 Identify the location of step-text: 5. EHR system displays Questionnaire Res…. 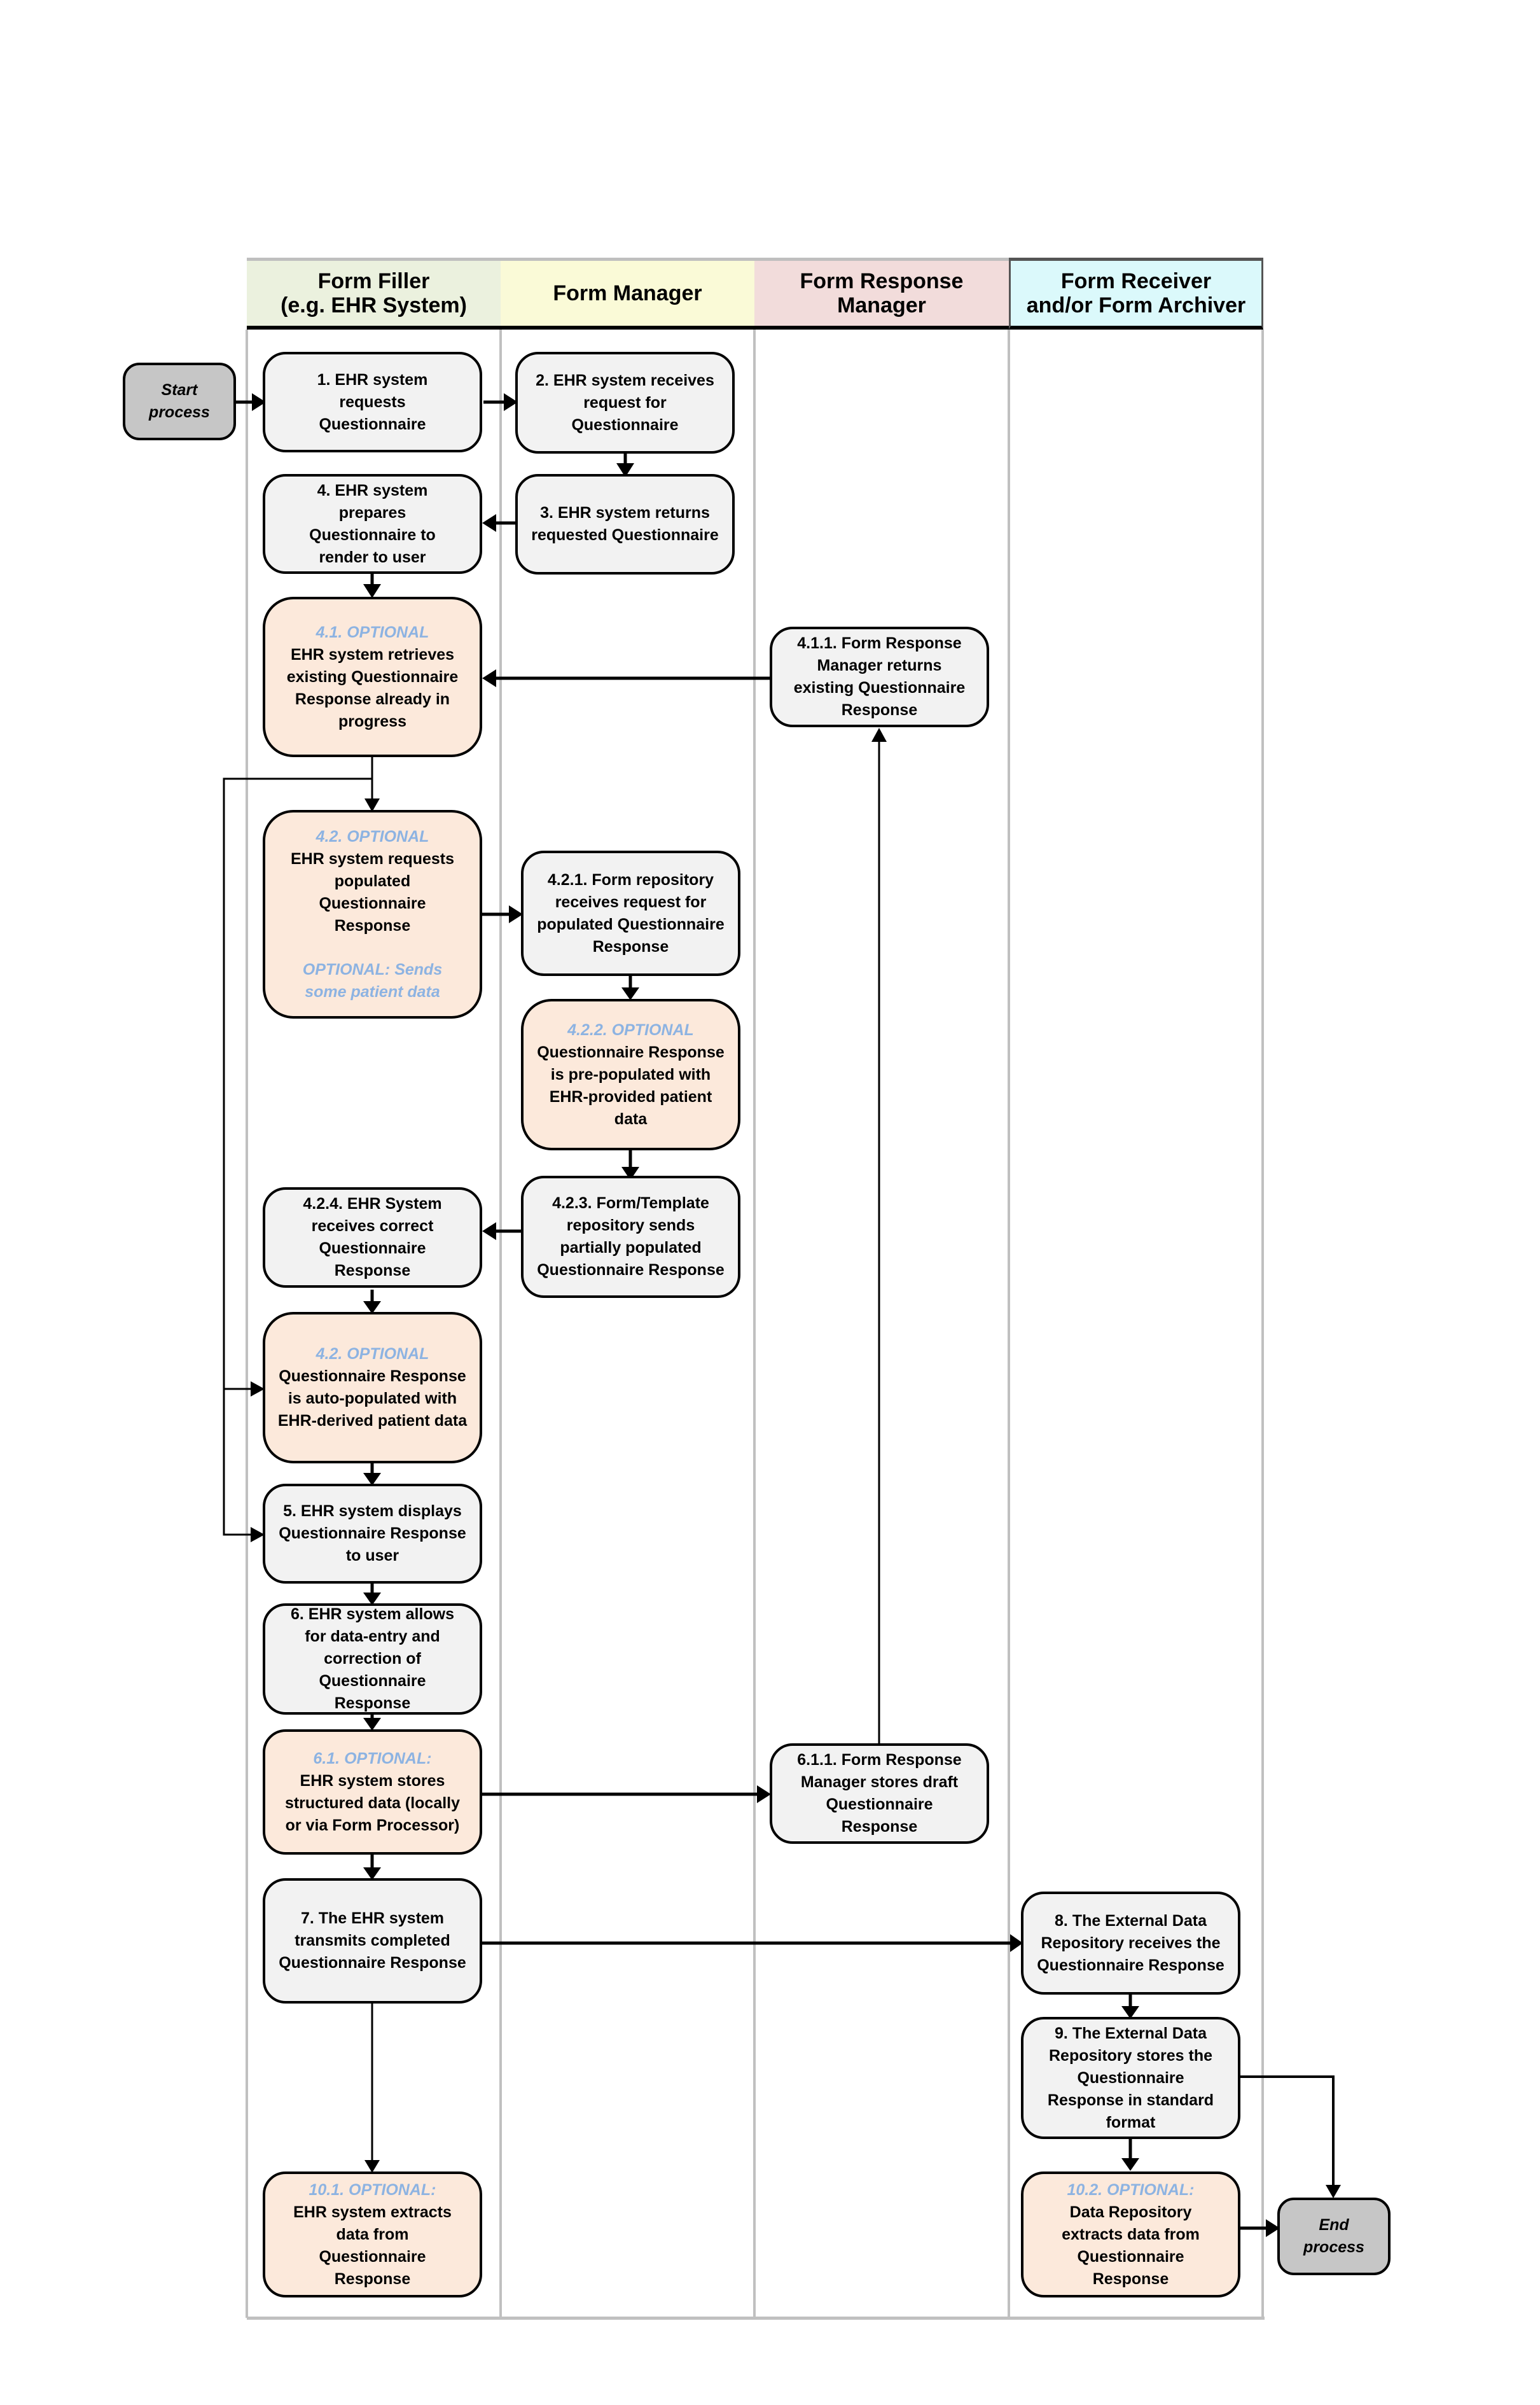
(373, 1534).